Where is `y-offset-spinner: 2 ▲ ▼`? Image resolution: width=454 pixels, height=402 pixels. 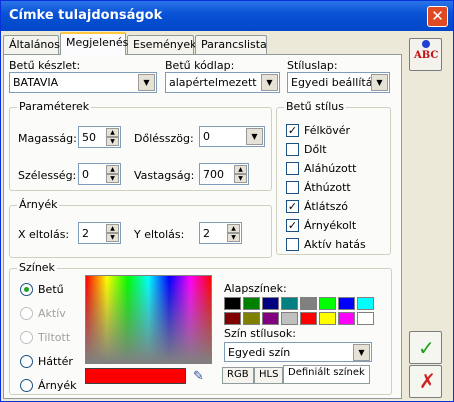 y-offset-spinner: 2 ▲ ▼ is located at coordinates (220, 233).